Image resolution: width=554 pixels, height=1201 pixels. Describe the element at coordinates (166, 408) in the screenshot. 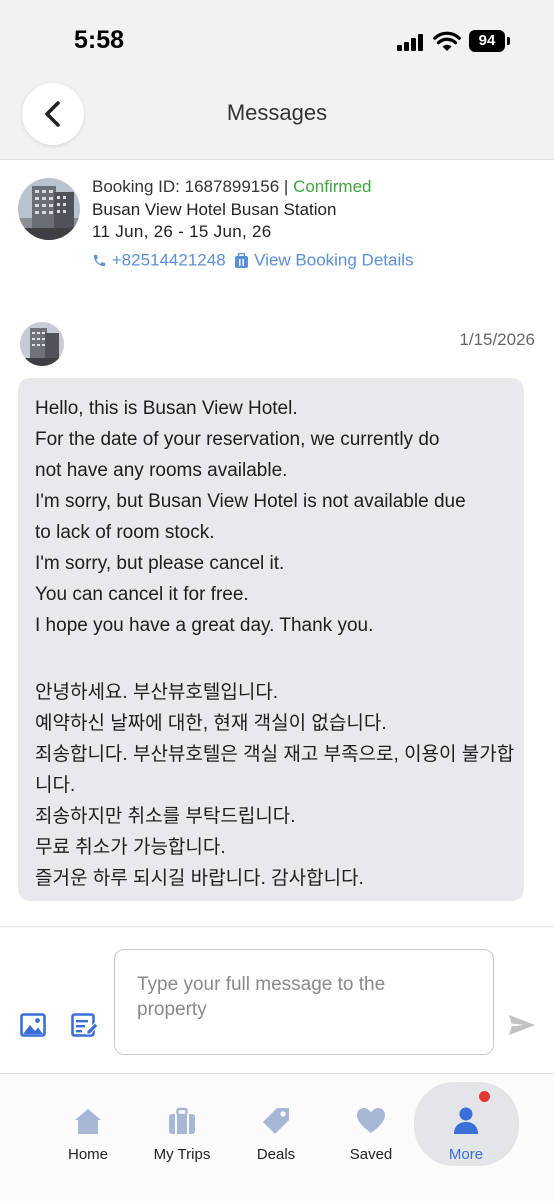

I see `message-line: Hello, this is Busan View Hotel.` at that location.